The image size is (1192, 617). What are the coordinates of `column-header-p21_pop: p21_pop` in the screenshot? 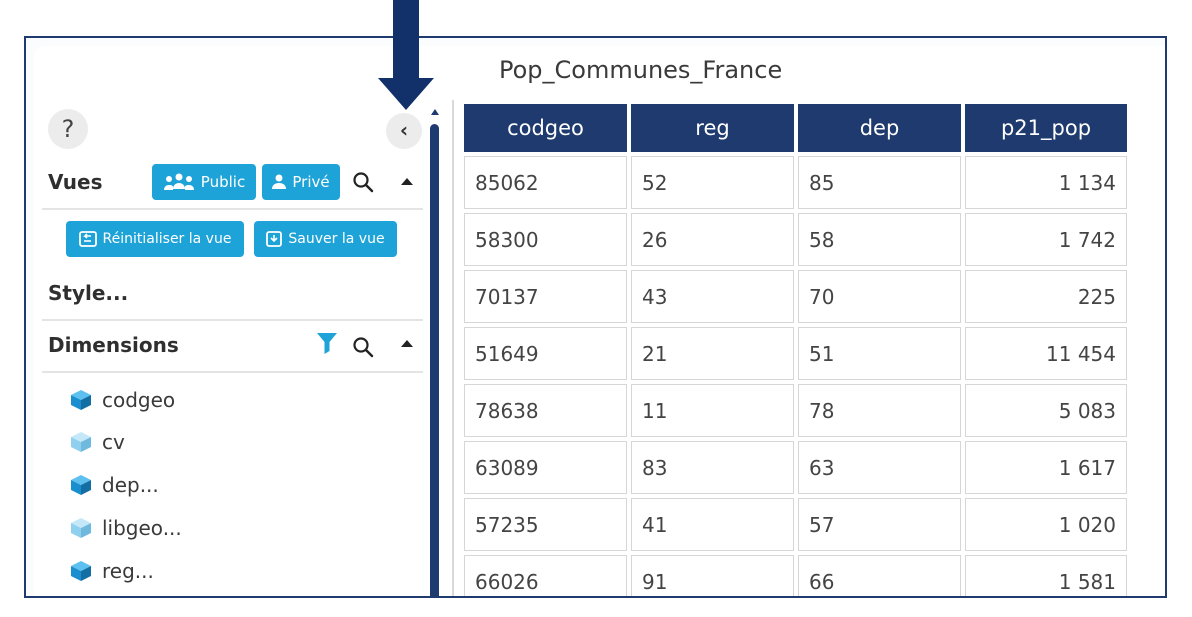 It's located at (1046, 128).